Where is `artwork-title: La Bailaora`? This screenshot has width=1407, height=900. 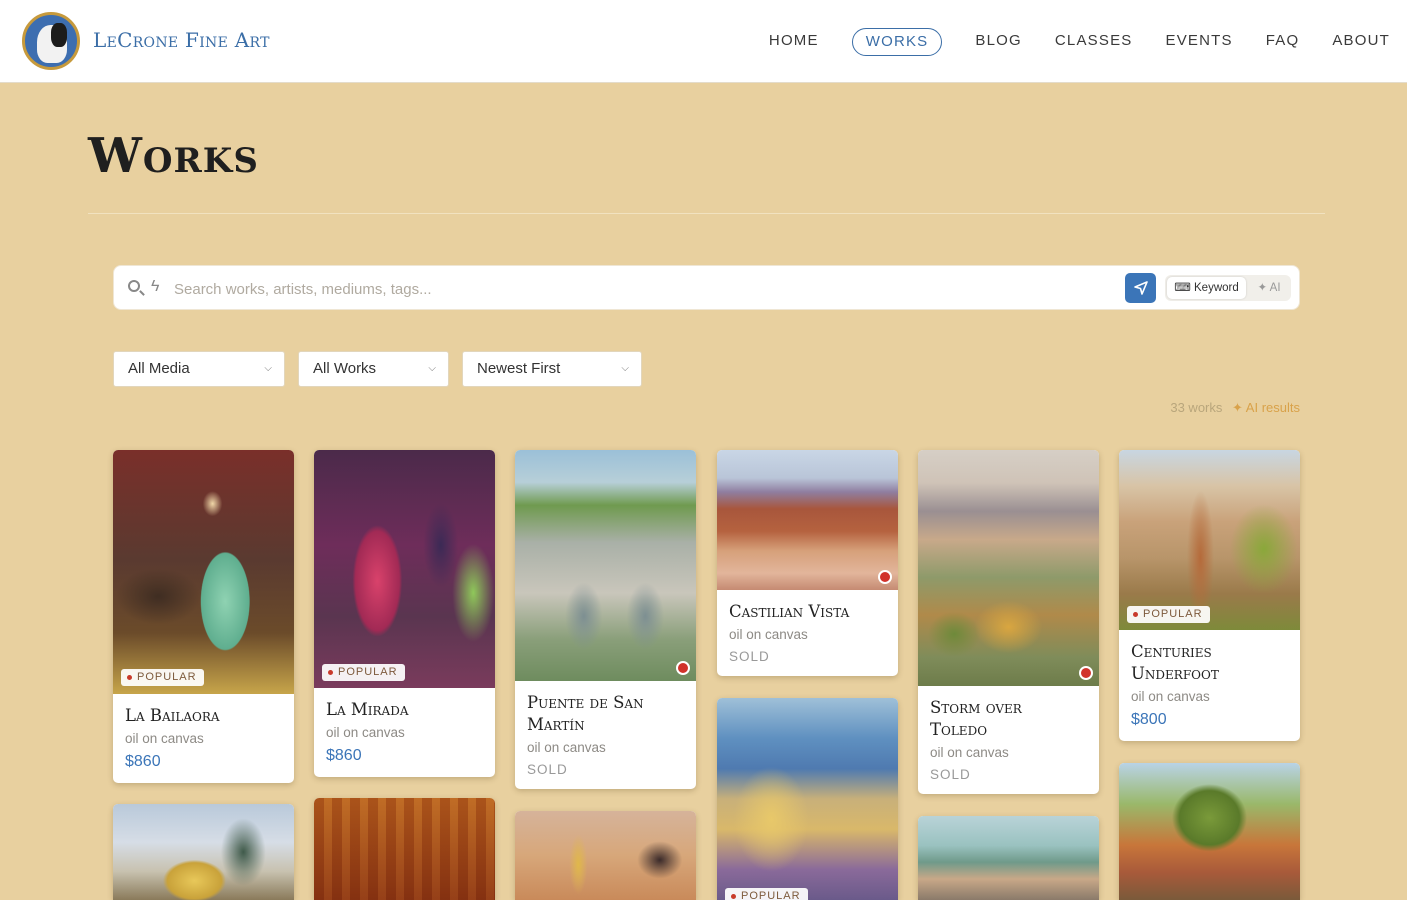
artwork-title: La Bailaora is located at coordinates (172, 715).